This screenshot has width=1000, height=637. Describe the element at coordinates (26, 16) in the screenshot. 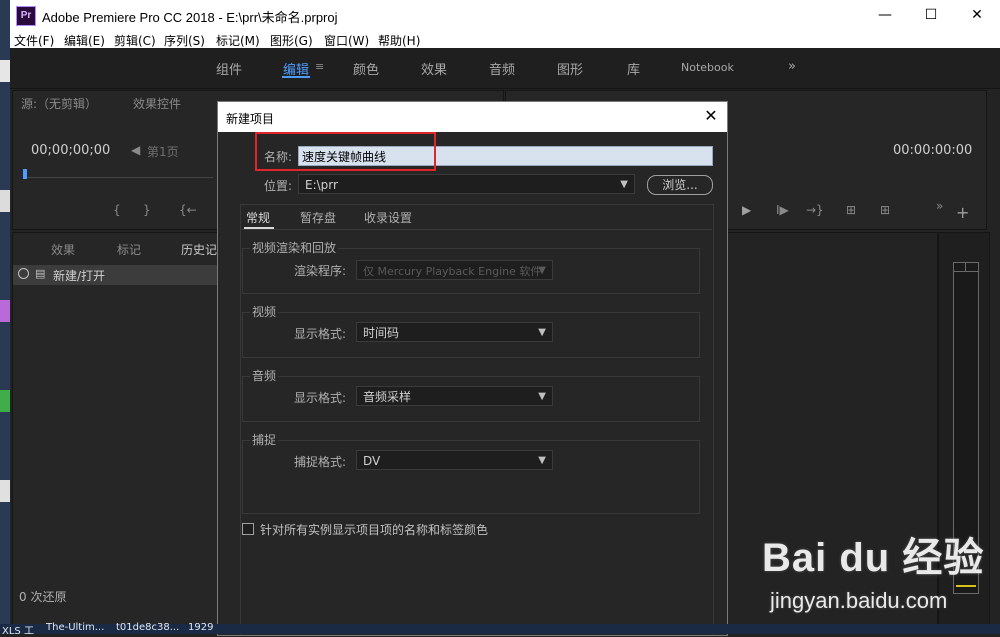

I see `premiere-app-icon: Pr` at that location.